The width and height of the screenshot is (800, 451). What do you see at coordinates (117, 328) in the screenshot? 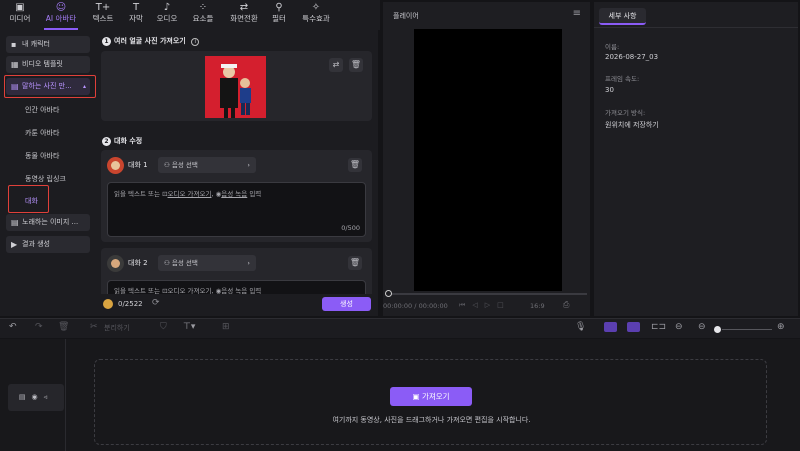
I see `split-label: 분리하기` at bounding box center [117, 328].